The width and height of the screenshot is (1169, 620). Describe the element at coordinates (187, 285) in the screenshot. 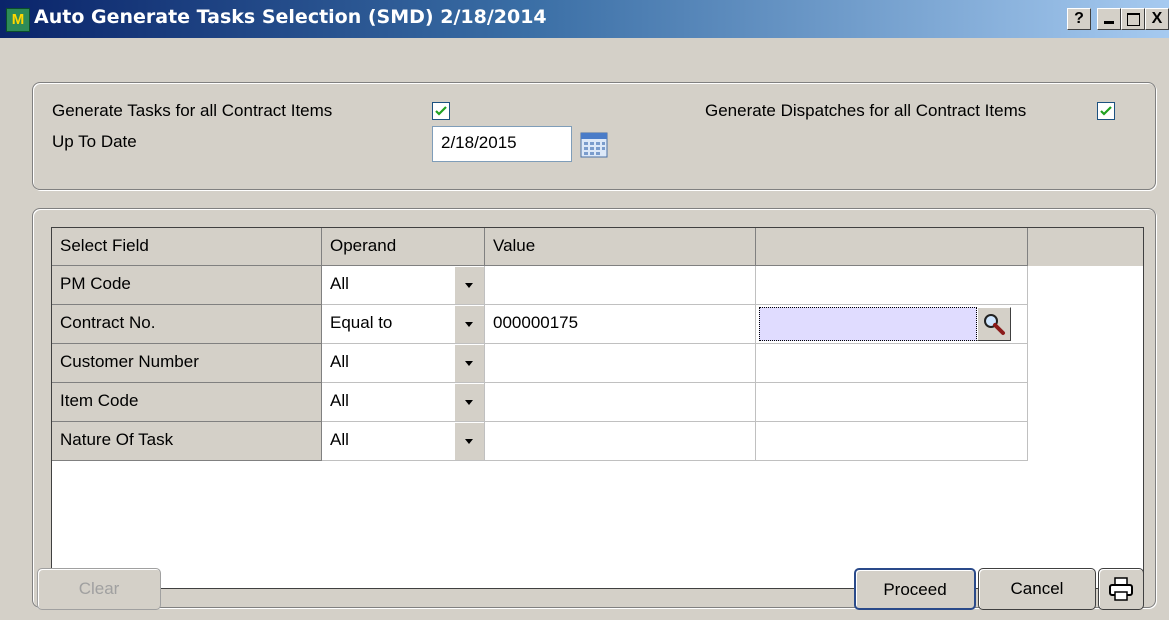

I see `row-pm-code-field: PM Code` at that location.